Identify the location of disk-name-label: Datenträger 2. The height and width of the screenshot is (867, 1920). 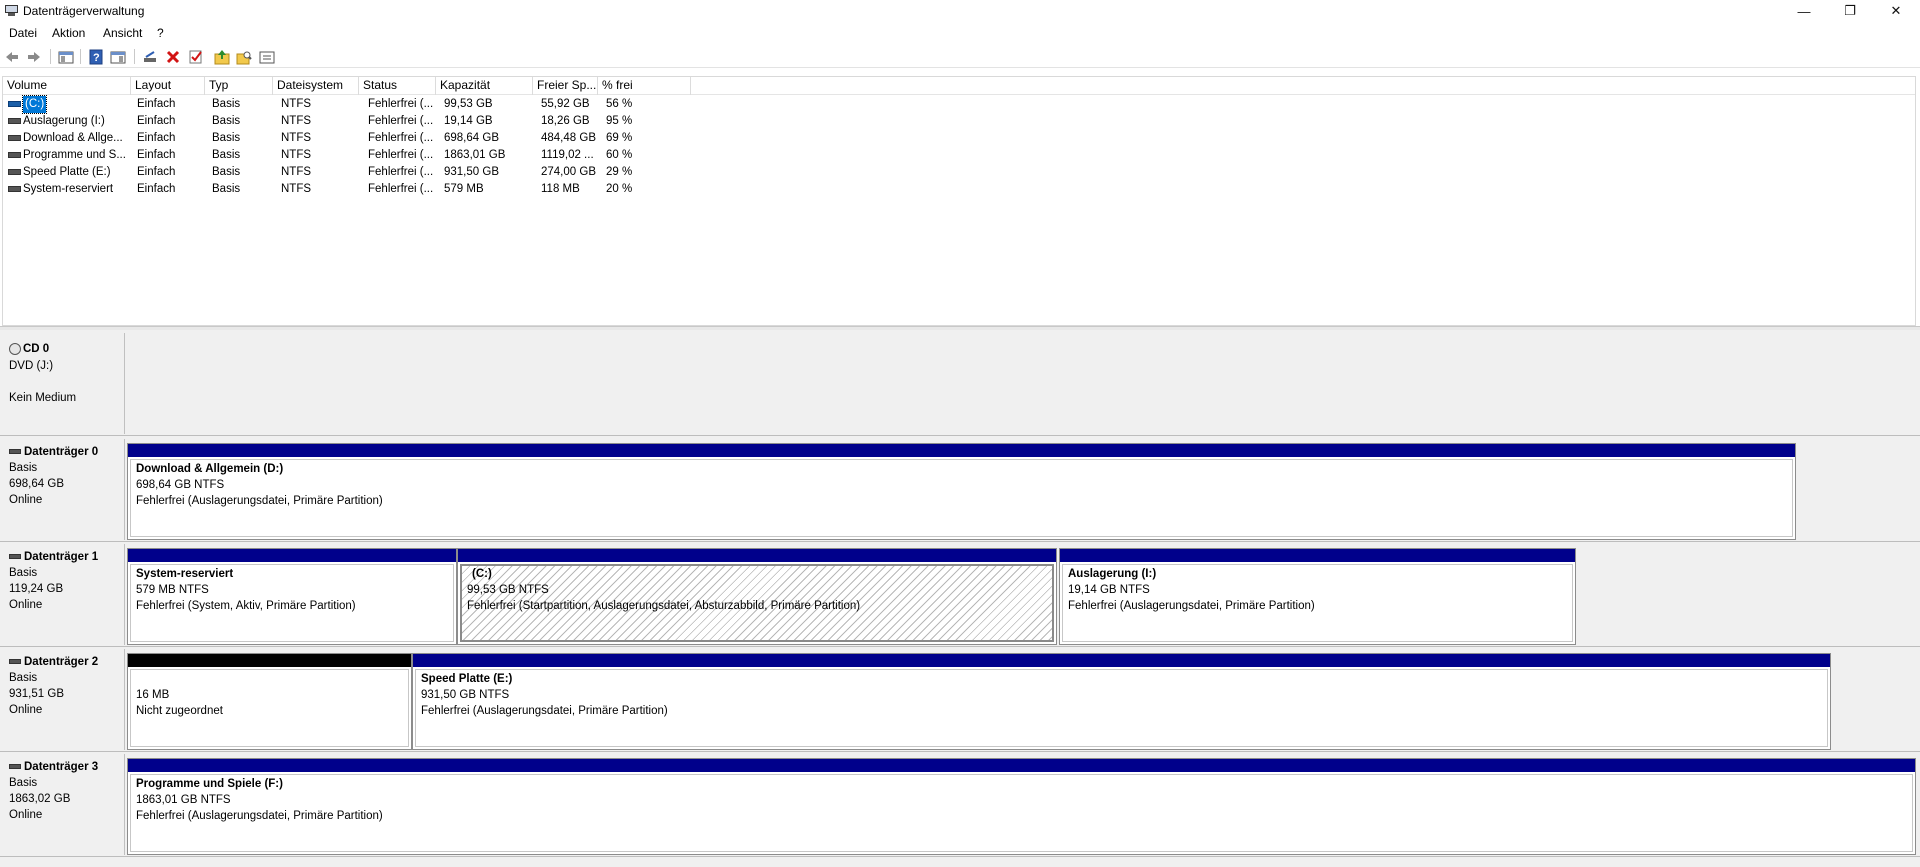
(53, 662).